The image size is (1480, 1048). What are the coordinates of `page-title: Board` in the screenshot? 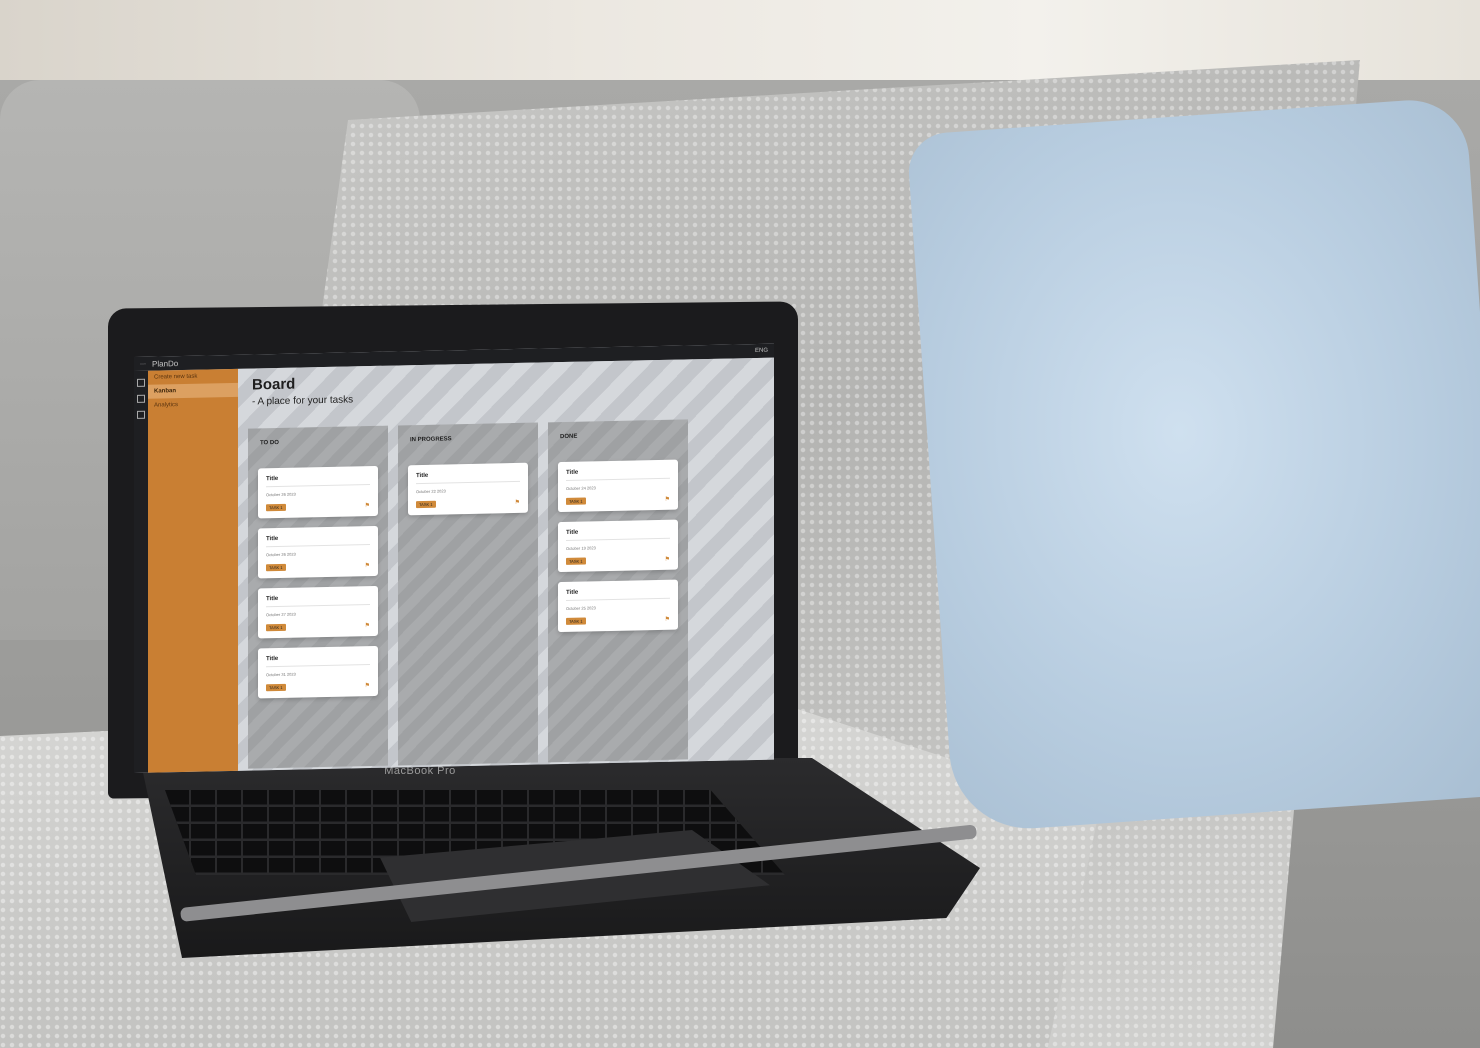 It's located at (274, 384).